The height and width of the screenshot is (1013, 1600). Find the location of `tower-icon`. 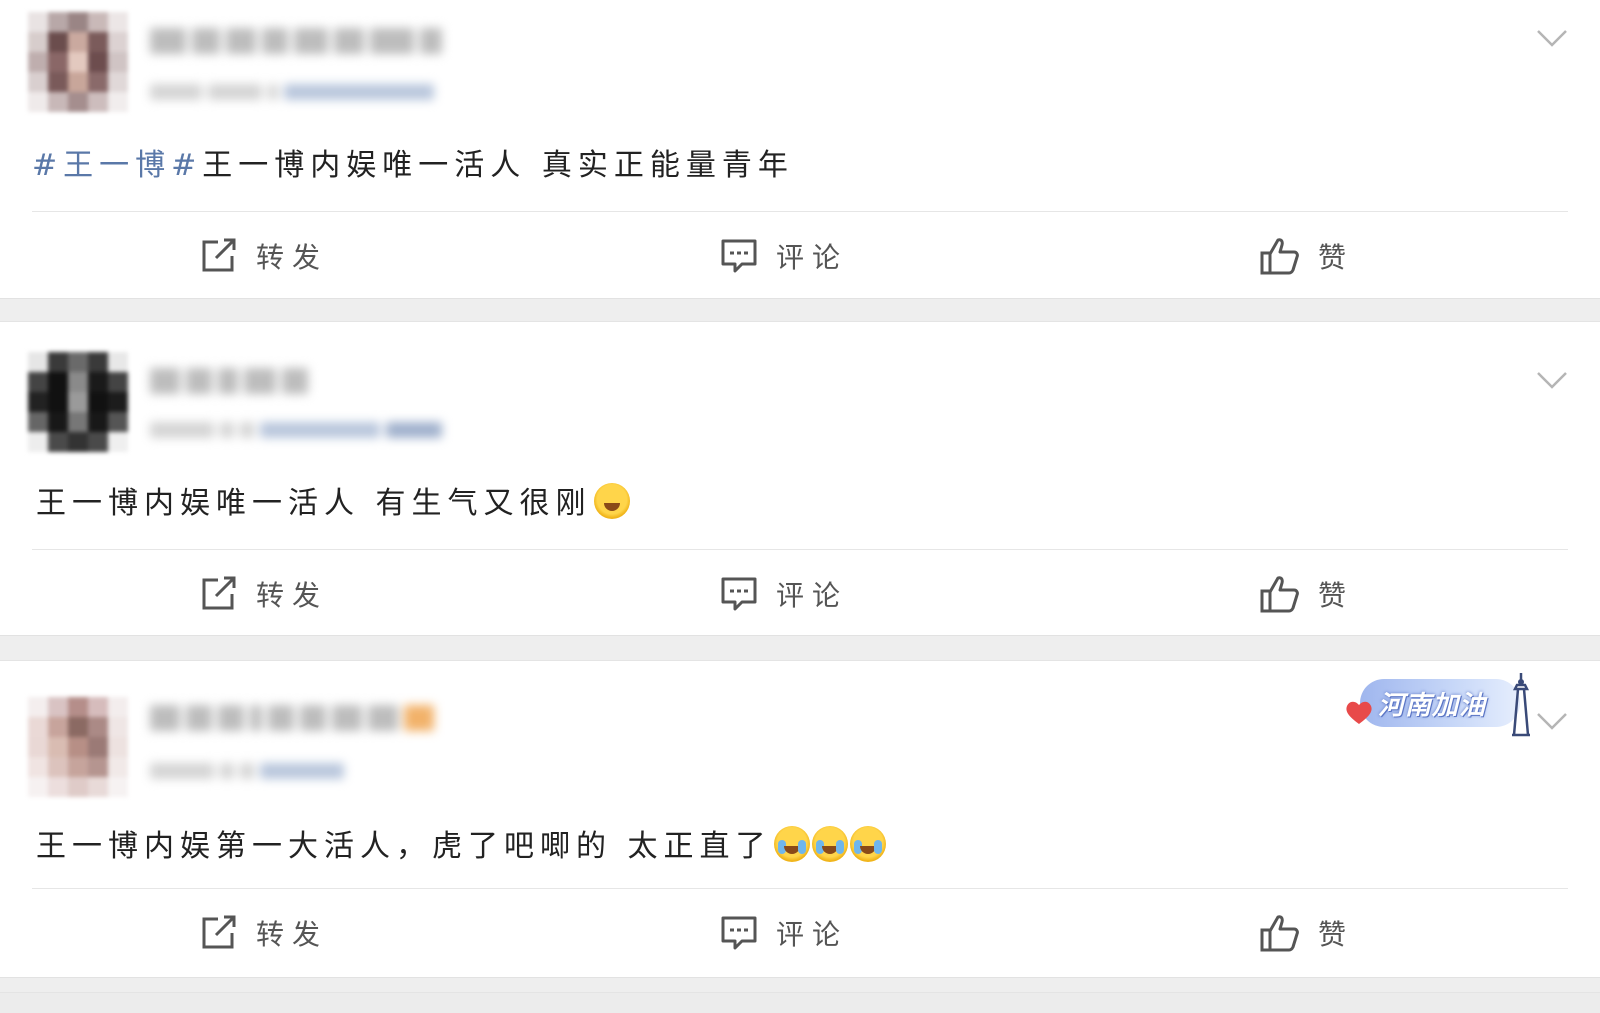

tower-icon is located at coordinates (1521, 705).